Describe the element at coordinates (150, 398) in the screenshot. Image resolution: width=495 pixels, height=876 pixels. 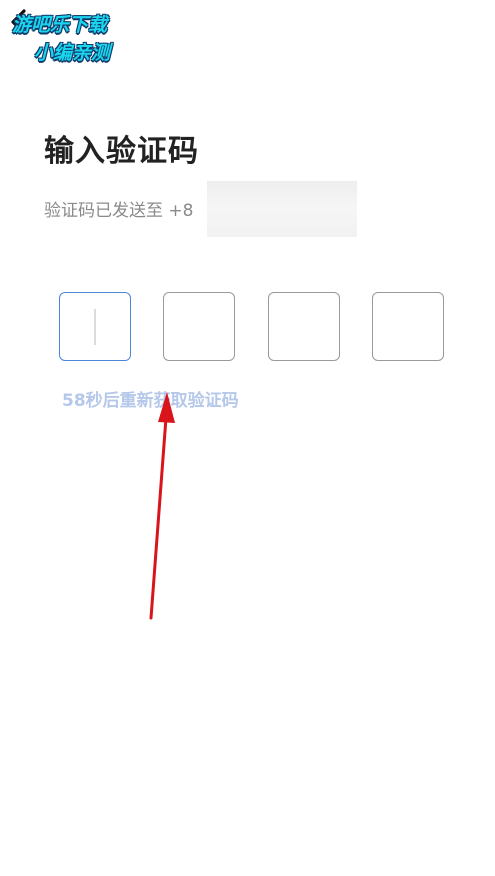
I see `resend-countdown-link: 58秒后重新获取验证码` at that location.